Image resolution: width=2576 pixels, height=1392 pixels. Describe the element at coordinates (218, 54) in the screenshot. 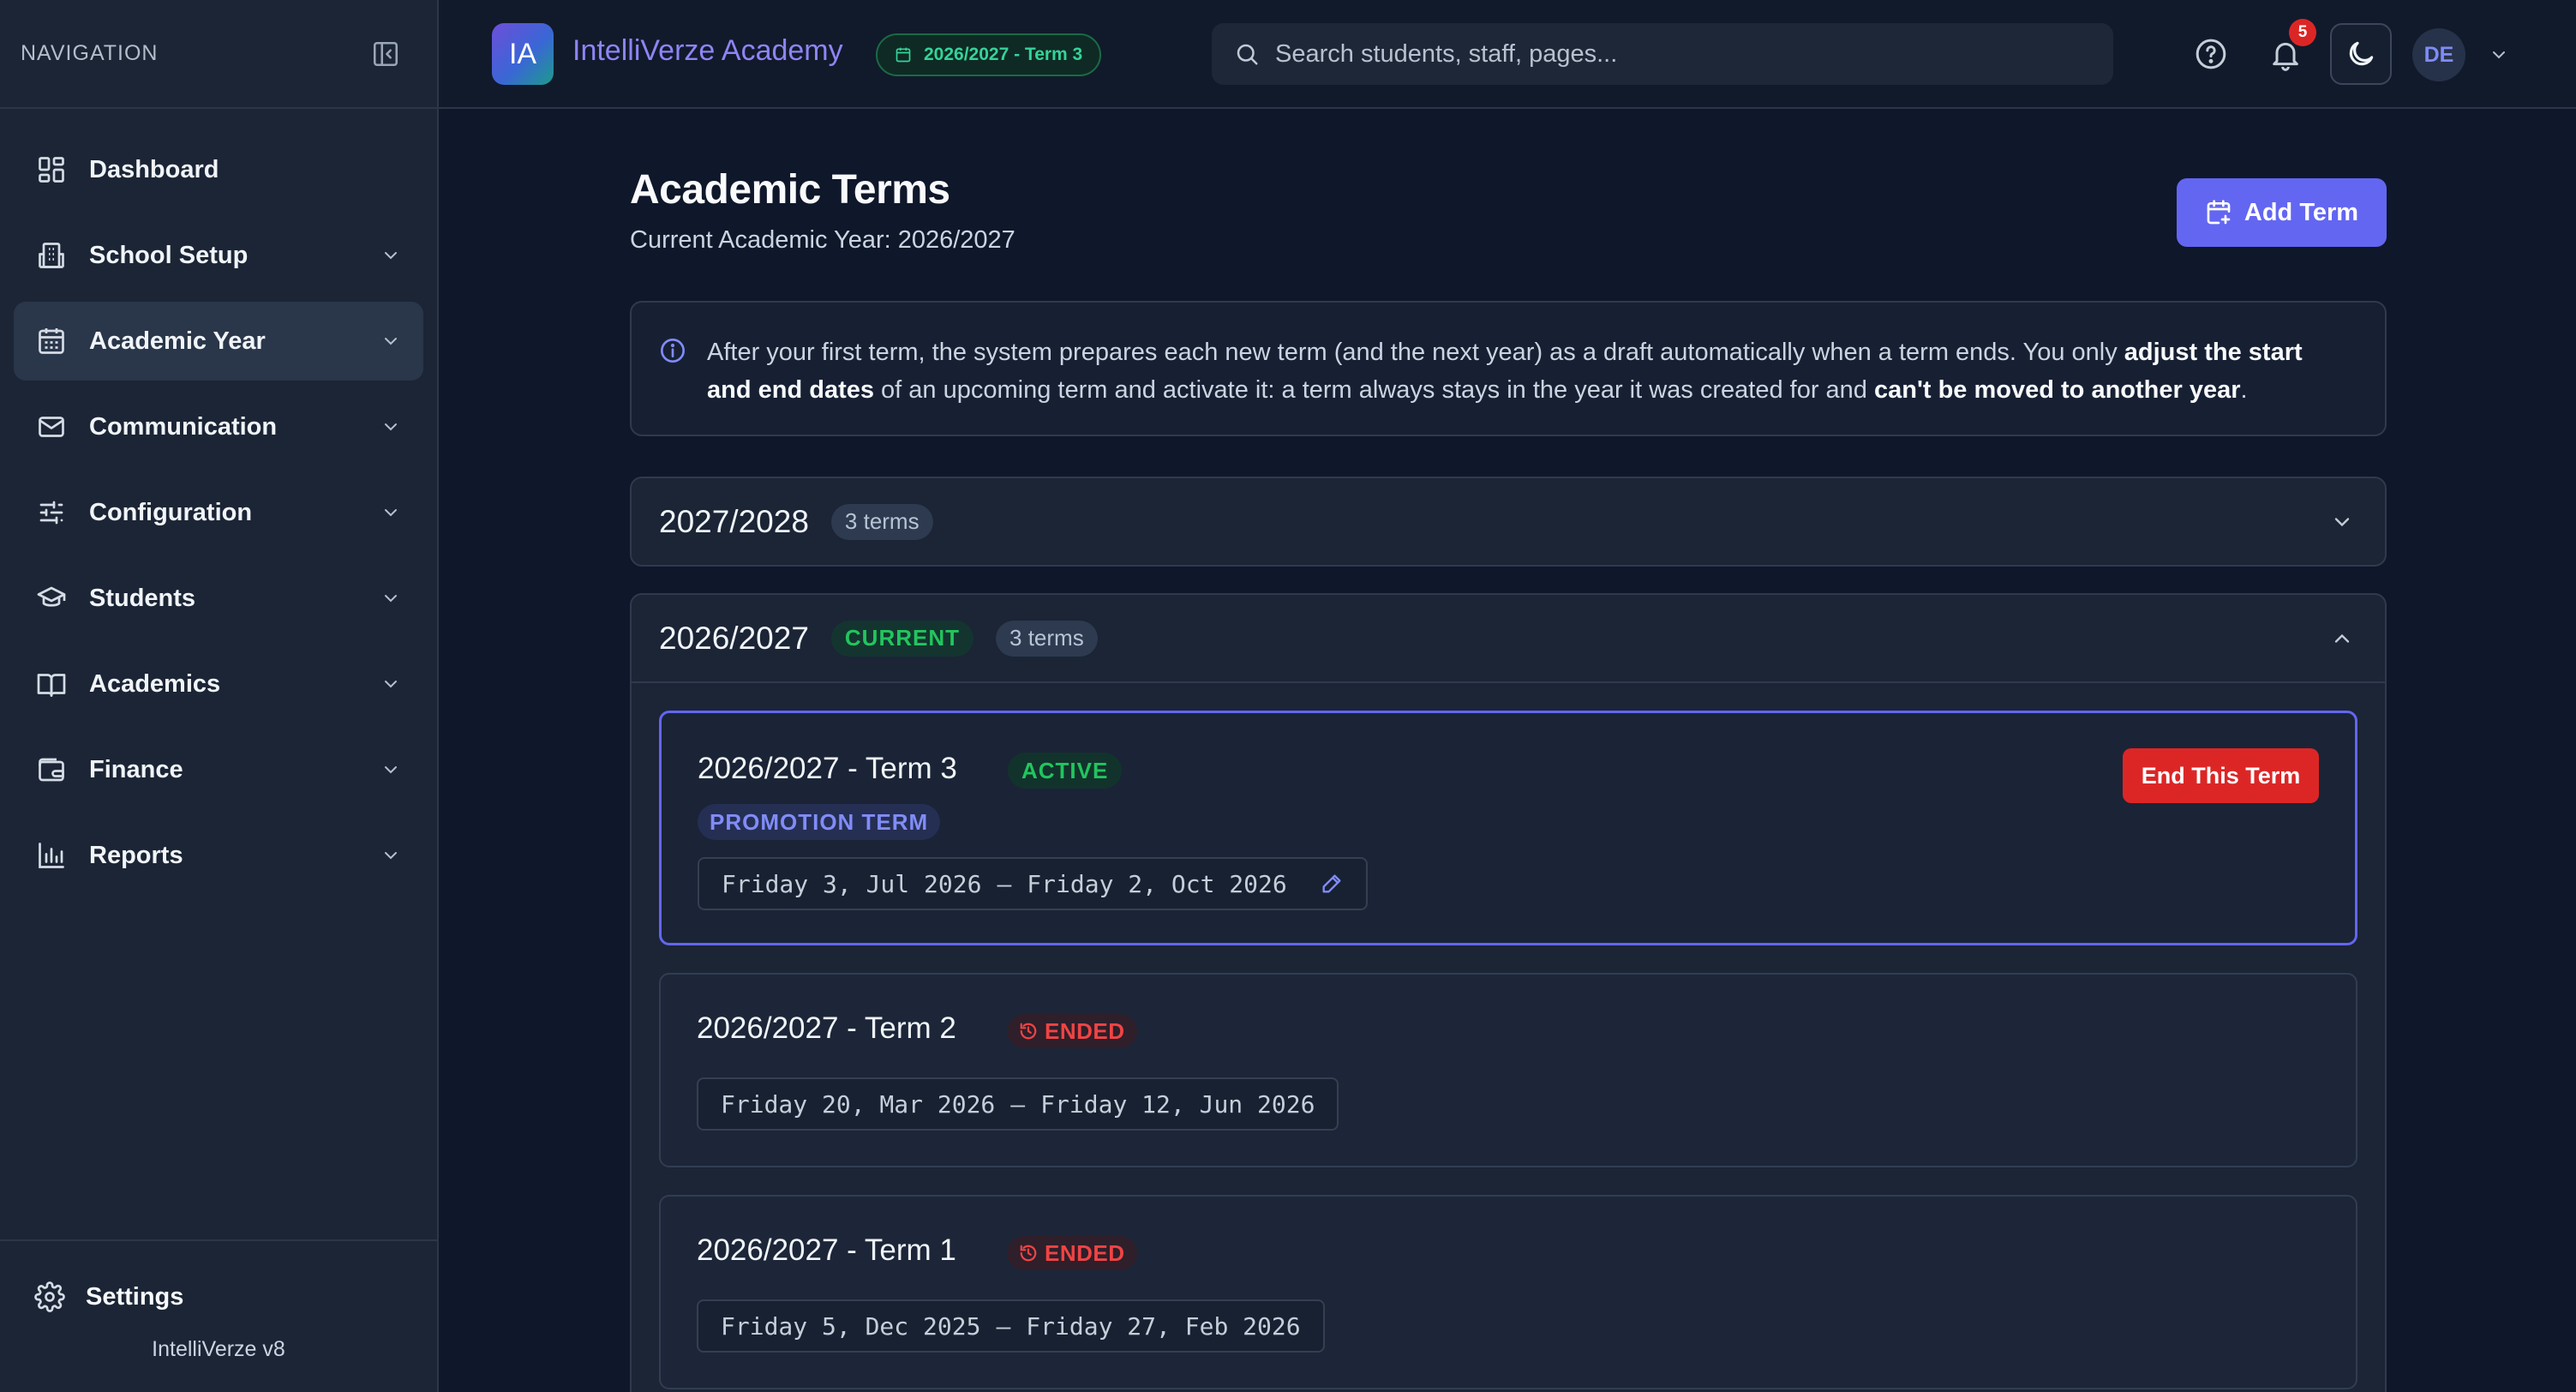

I see `sidebar-header: NAVIGATION` at that location.